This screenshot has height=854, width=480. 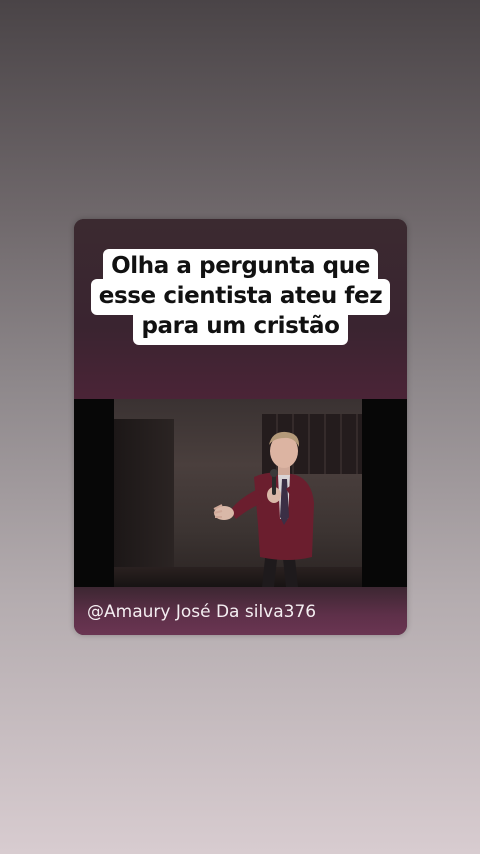 What do you see at coordinates (144, 503) in the screenshot?
I see `scene-wall` at bounding box center [144, 503].